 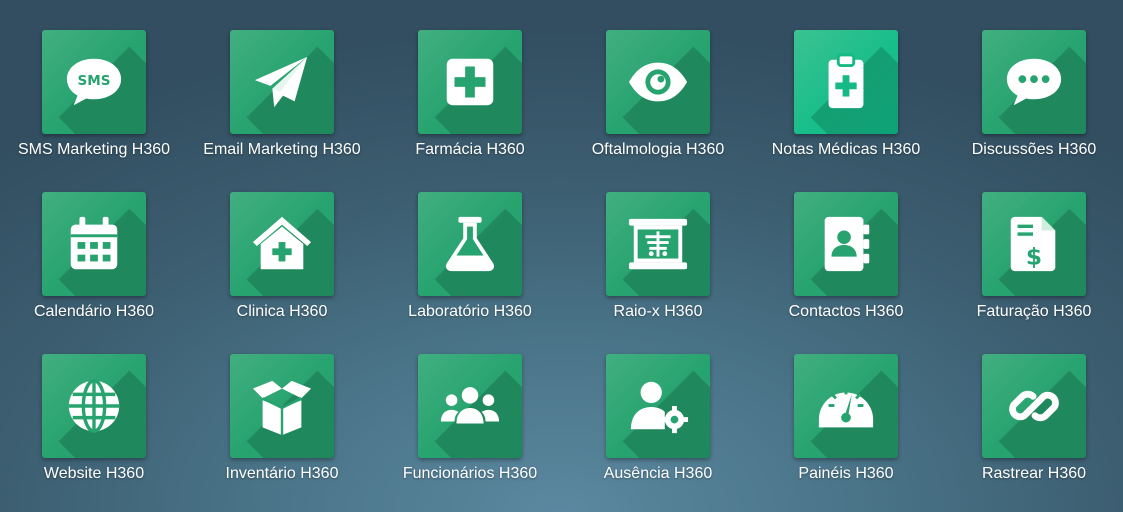 I want to click on app-tile: SMS, so click(x=94, y=82).